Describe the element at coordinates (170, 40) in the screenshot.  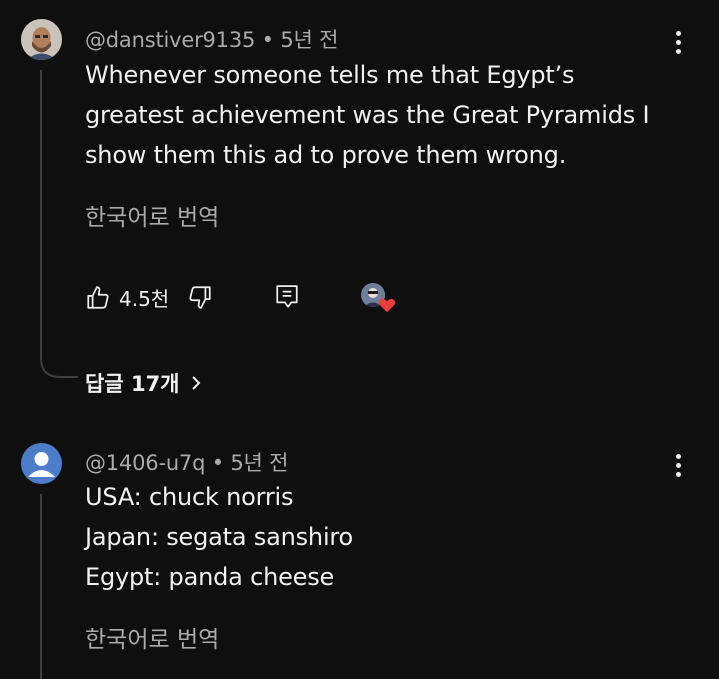
I see `author-handle: @danstiver9135` at that location.